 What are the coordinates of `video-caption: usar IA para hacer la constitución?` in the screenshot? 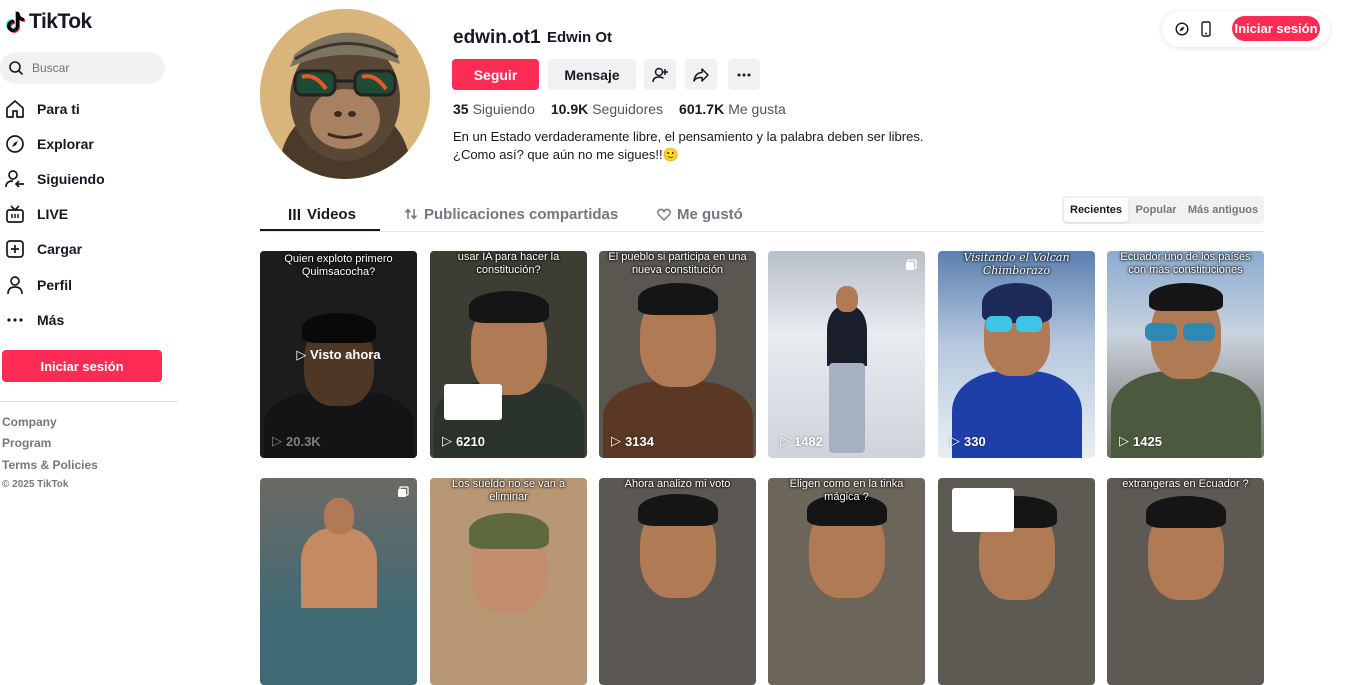 It's located at (508, 263).